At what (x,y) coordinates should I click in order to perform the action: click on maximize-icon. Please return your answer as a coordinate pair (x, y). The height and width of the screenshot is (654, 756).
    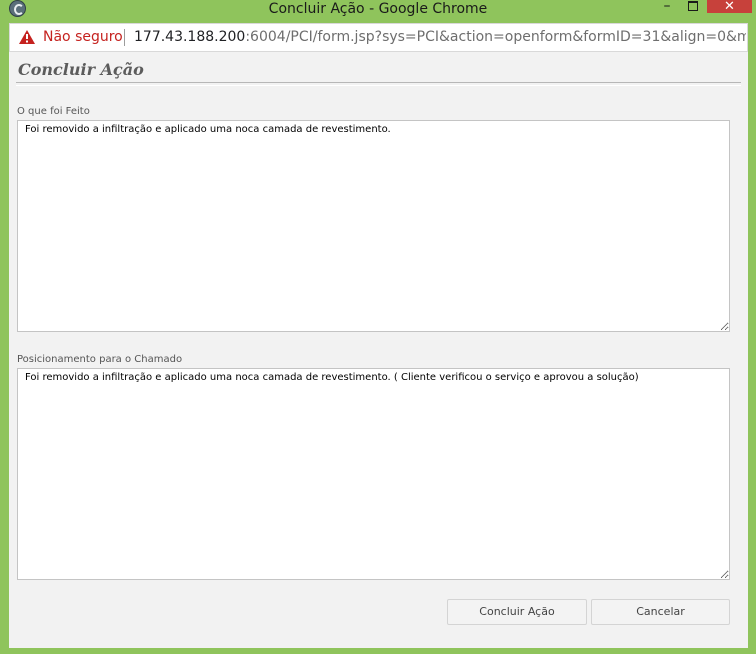
    Looking at the image, I should click on (693, 6).